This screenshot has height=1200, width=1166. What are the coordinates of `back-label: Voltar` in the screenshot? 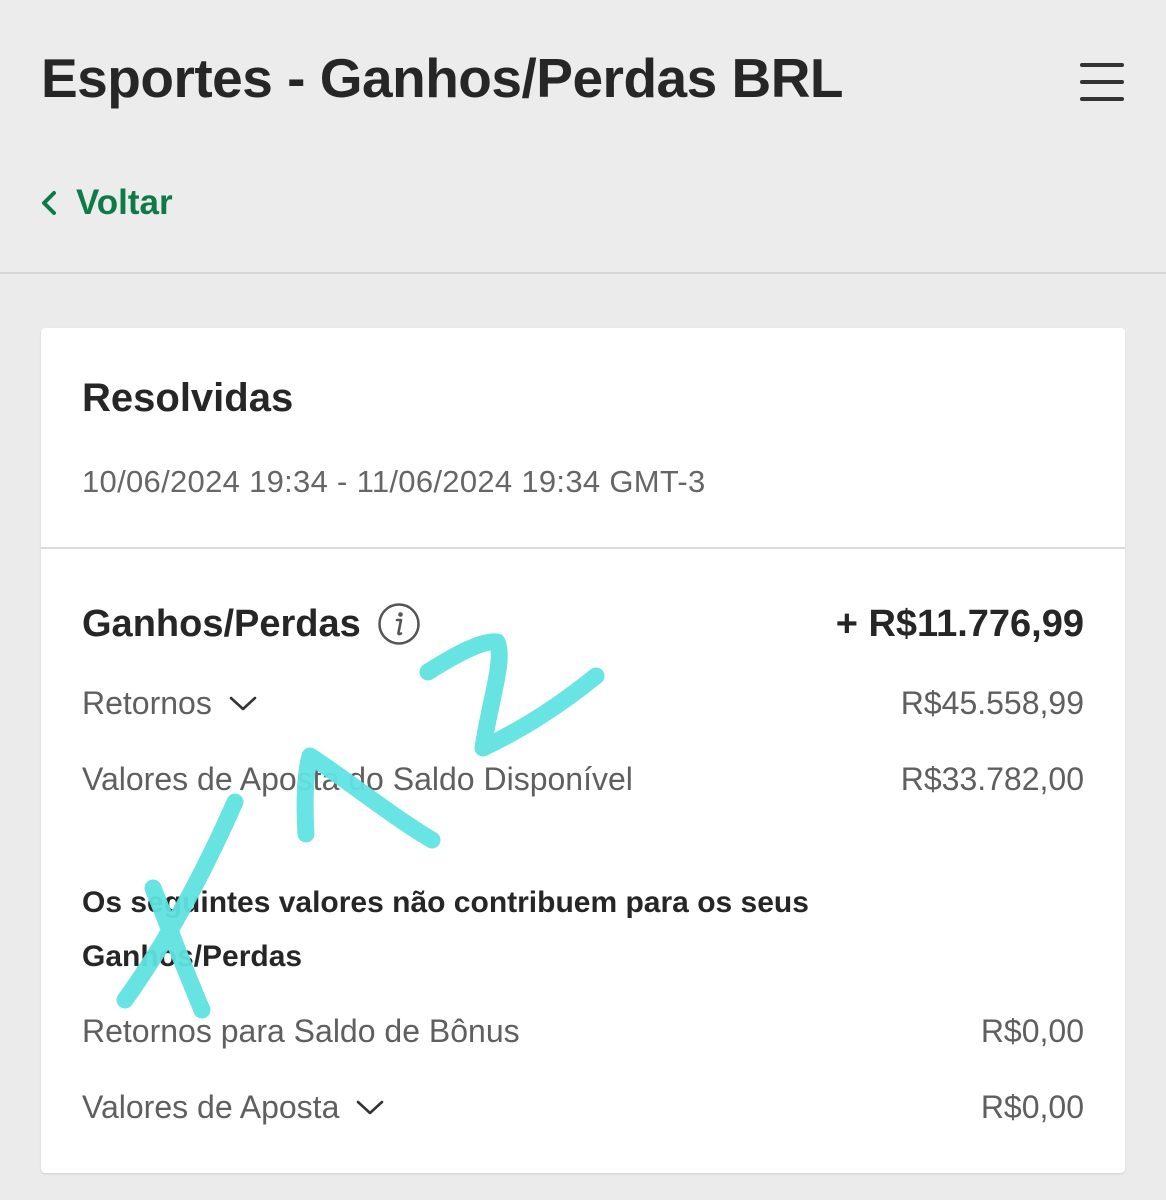 It's located at (124, 202).